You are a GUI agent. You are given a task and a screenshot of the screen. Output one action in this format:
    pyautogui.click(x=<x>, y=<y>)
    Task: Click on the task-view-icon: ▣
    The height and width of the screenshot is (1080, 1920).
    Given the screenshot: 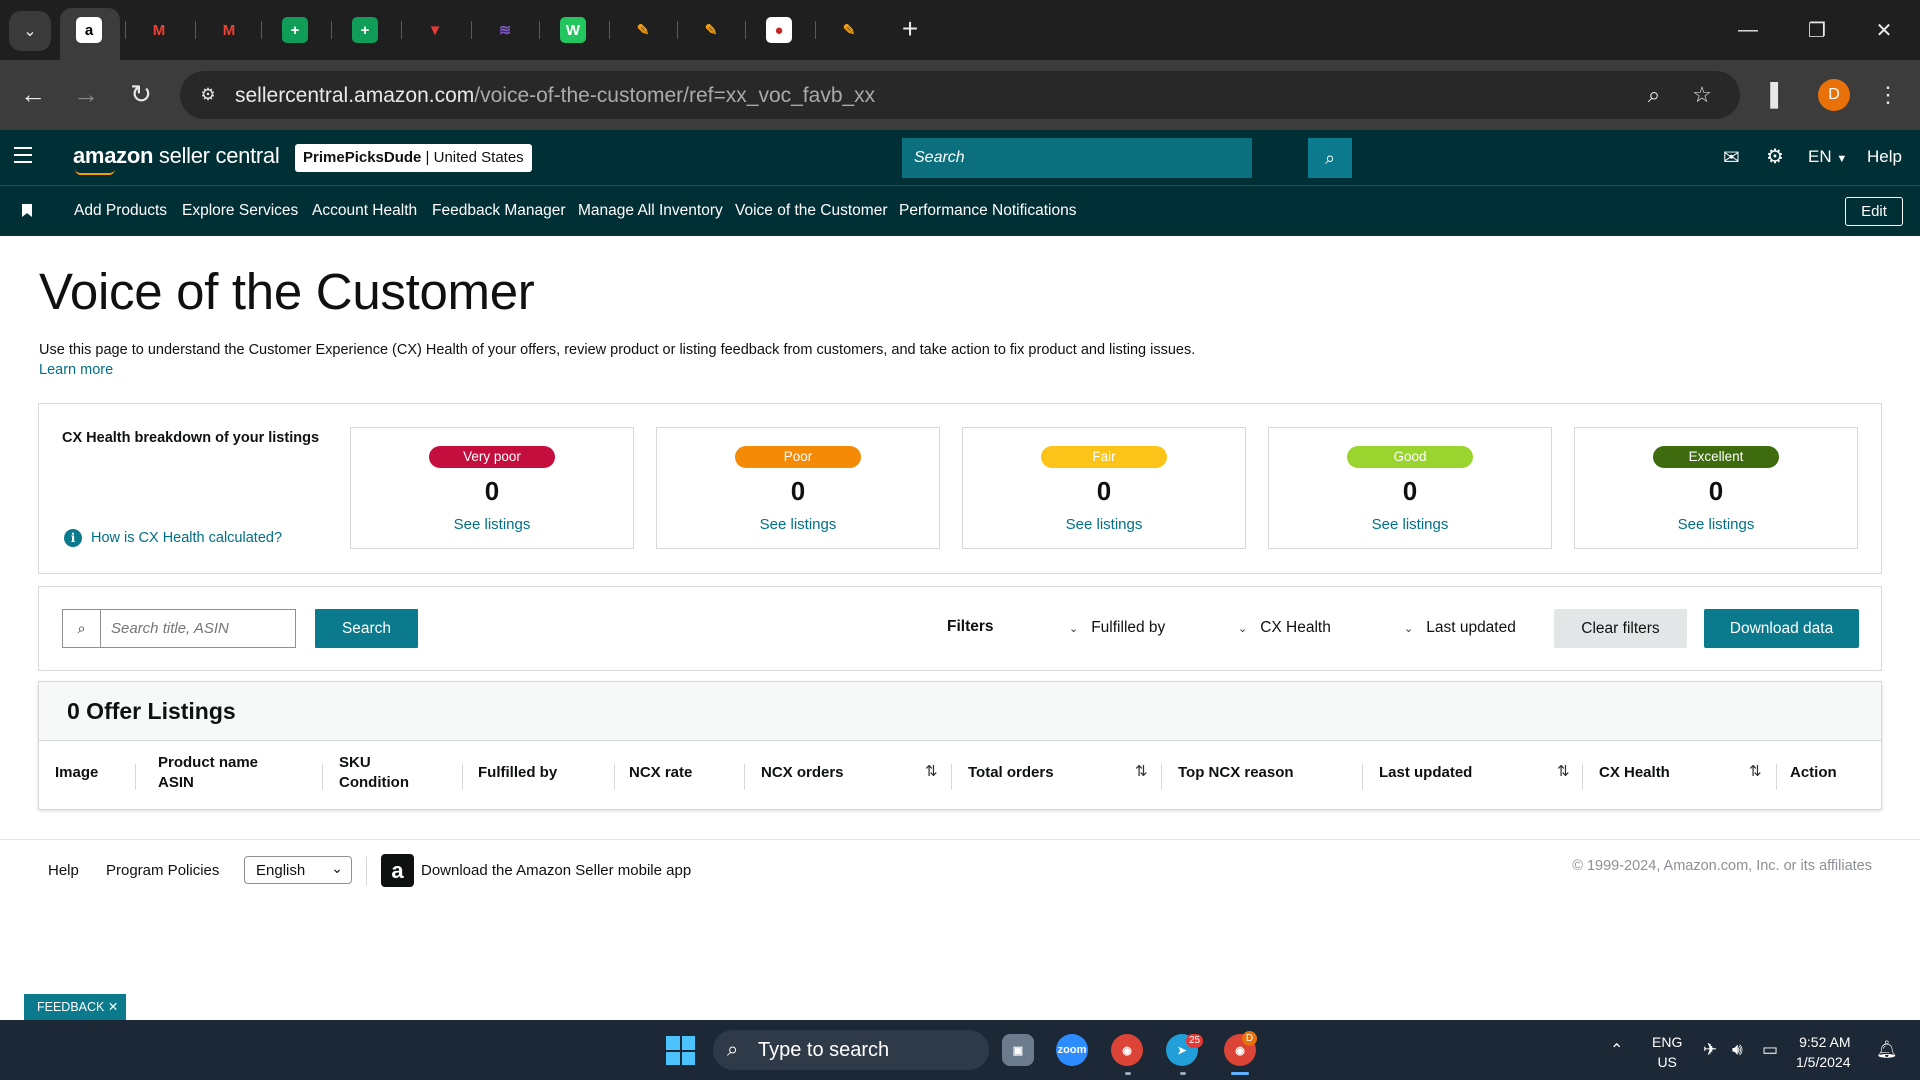 What is the action you would take?
    pyautogui.click(x=1018, y=1050)
    